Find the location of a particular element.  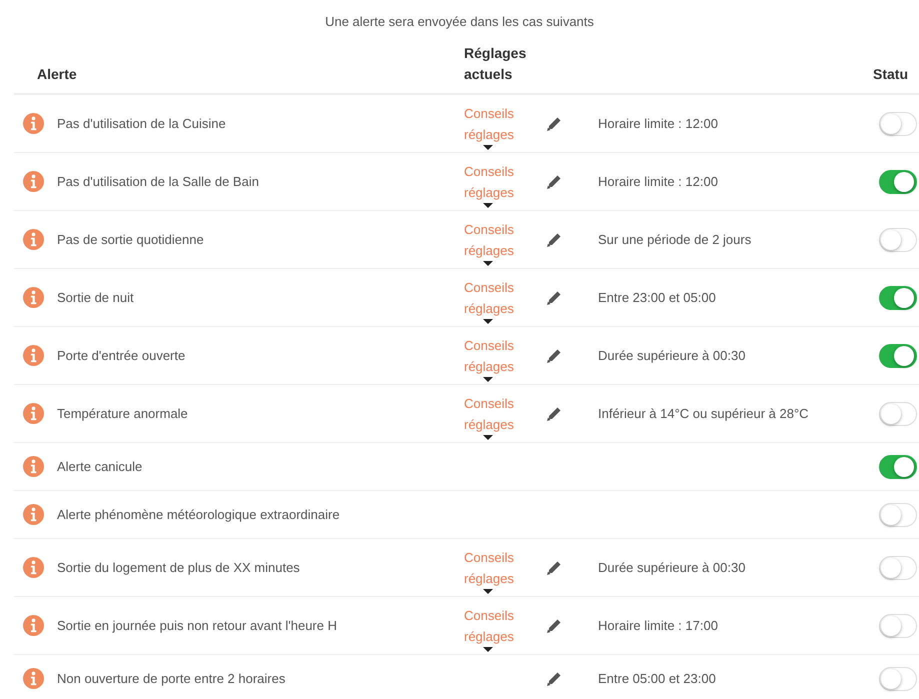

alert-name: Non ouverture de porte entre 2 horaires is located at coordinates (171, 678).